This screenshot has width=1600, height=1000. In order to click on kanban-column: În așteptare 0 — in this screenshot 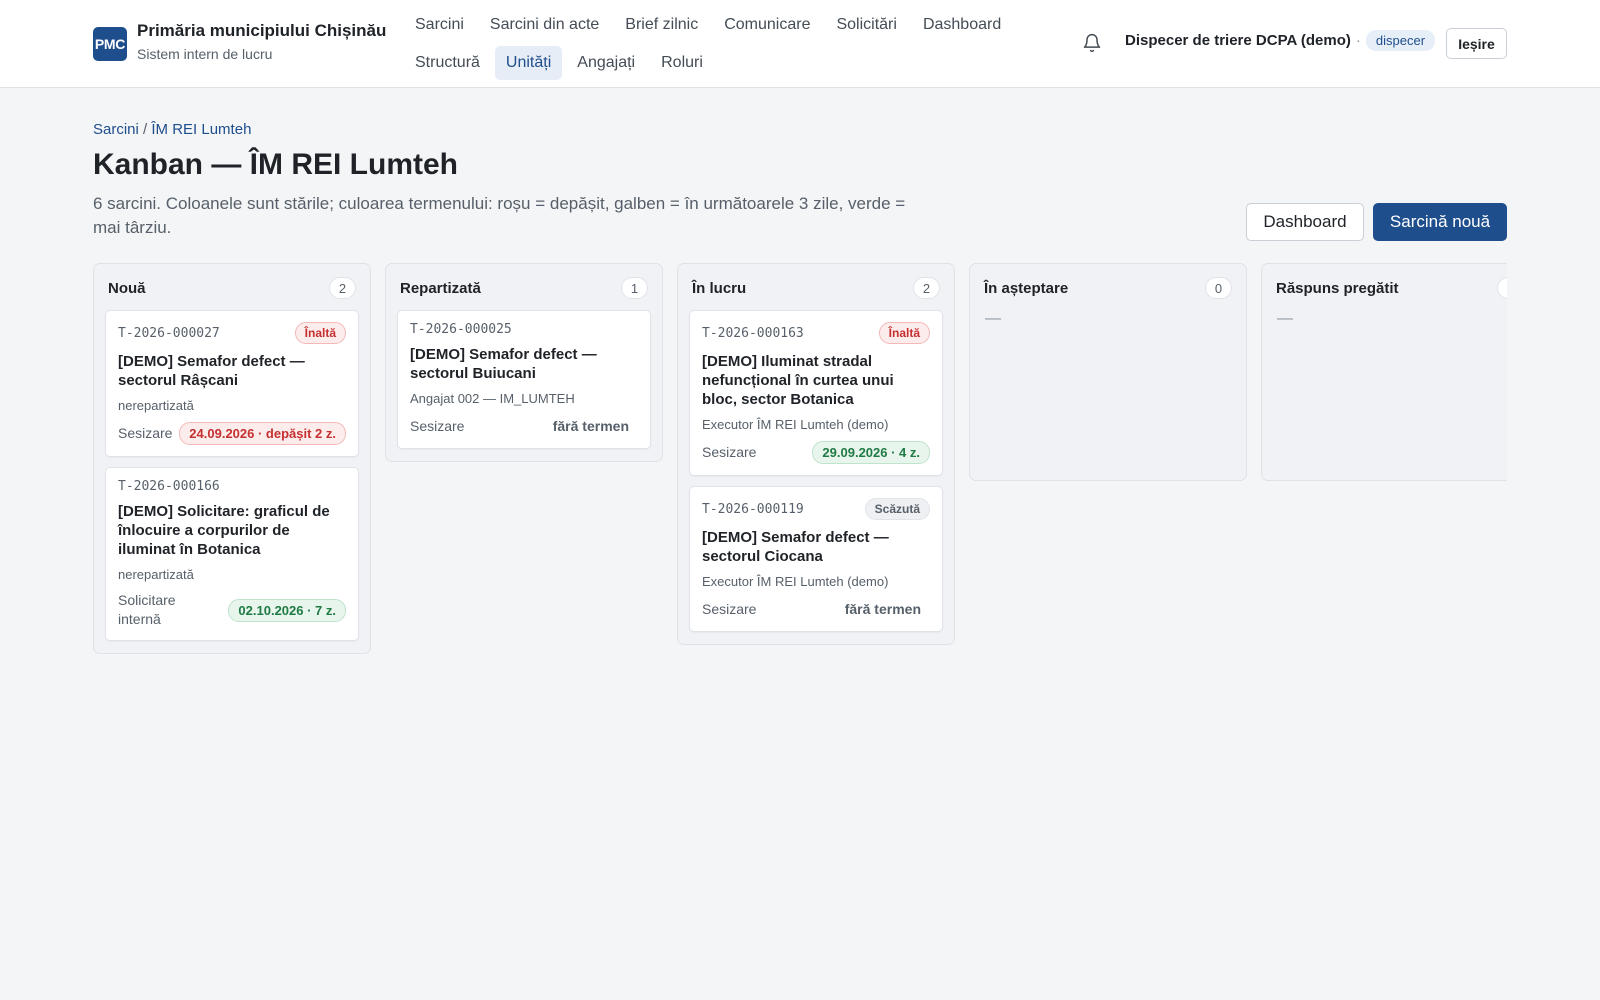, I will do `click(1108, 372)`.